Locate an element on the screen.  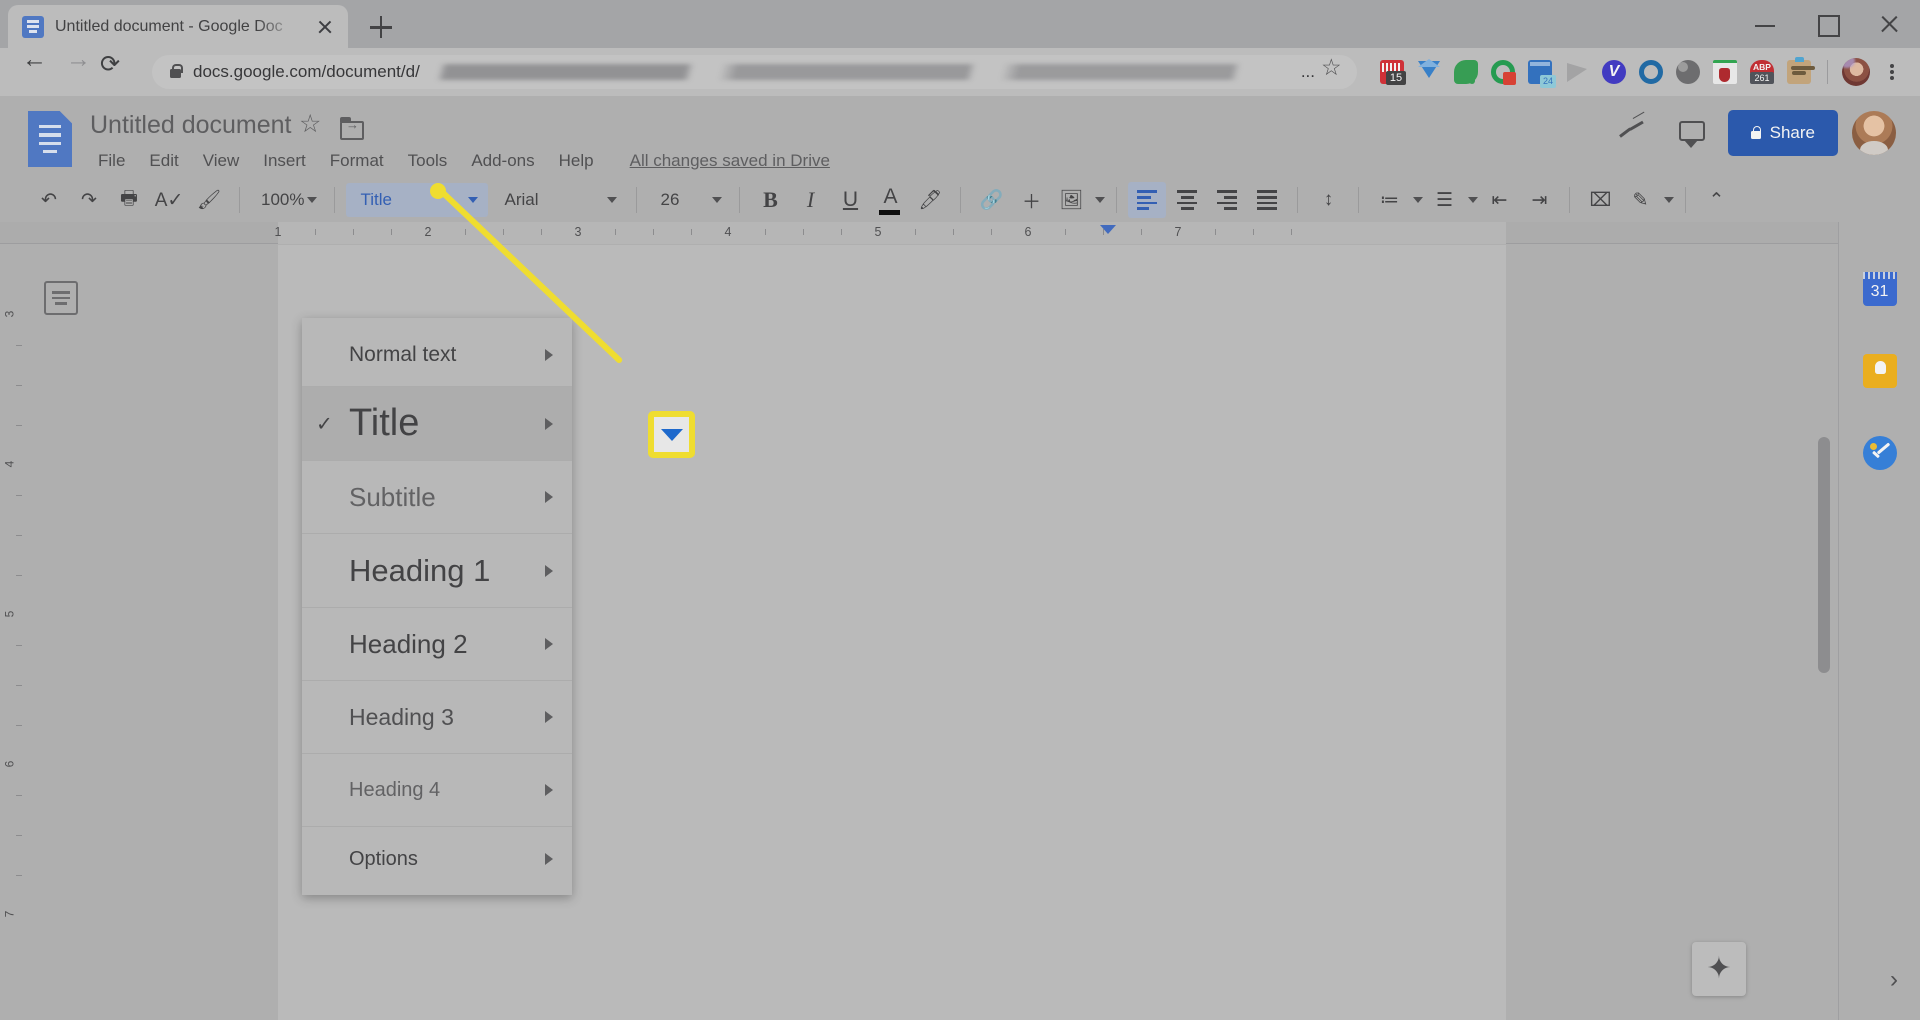
text-color-icon: A is located at coordinates (890, 200).